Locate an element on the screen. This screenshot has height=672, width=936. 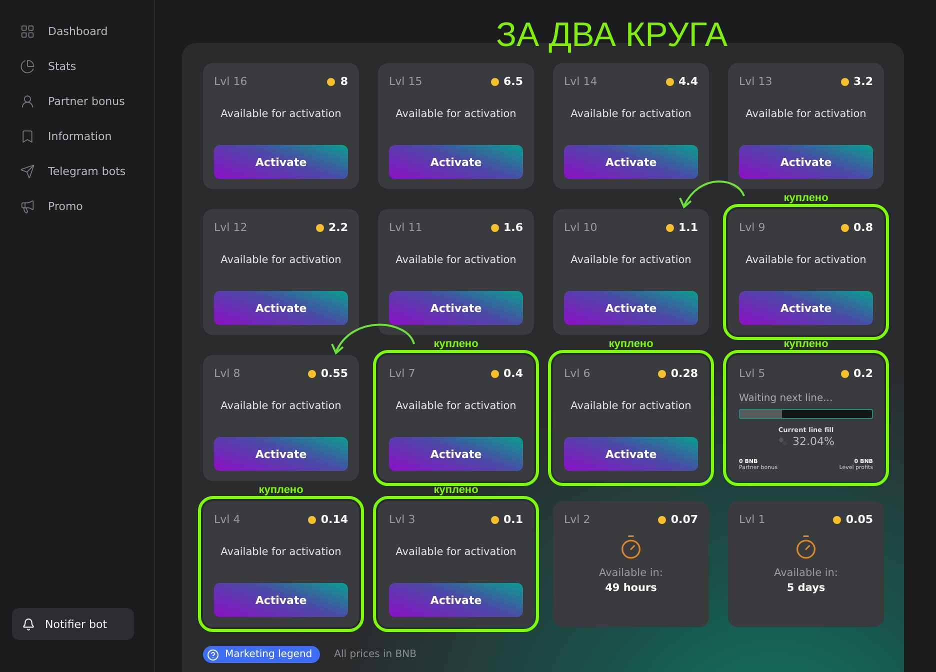
bookmark-icon is located at coordinates (27, 136).